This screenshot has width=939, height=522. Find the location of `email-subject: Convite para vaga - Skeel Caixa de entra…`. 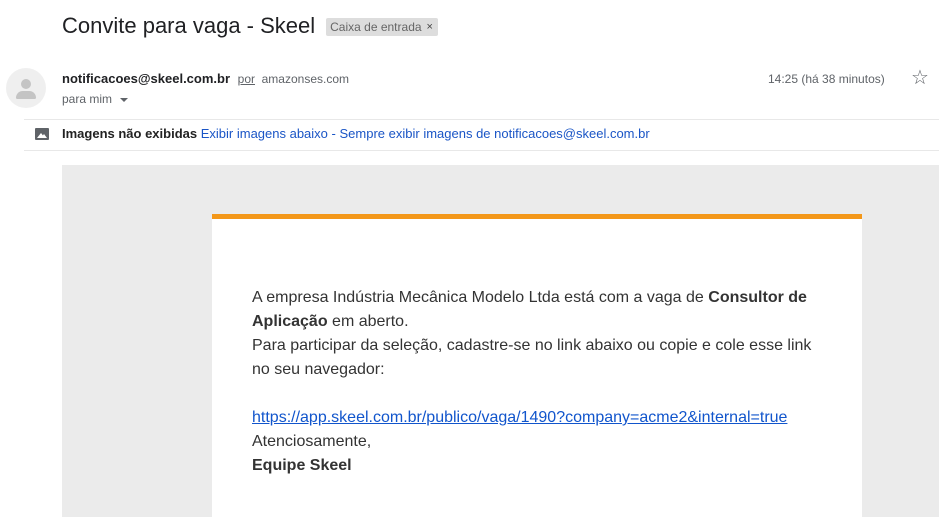

email-subject: Convite para vaga - Skeel Caixa de entra… is located at coordinates (250, 26).